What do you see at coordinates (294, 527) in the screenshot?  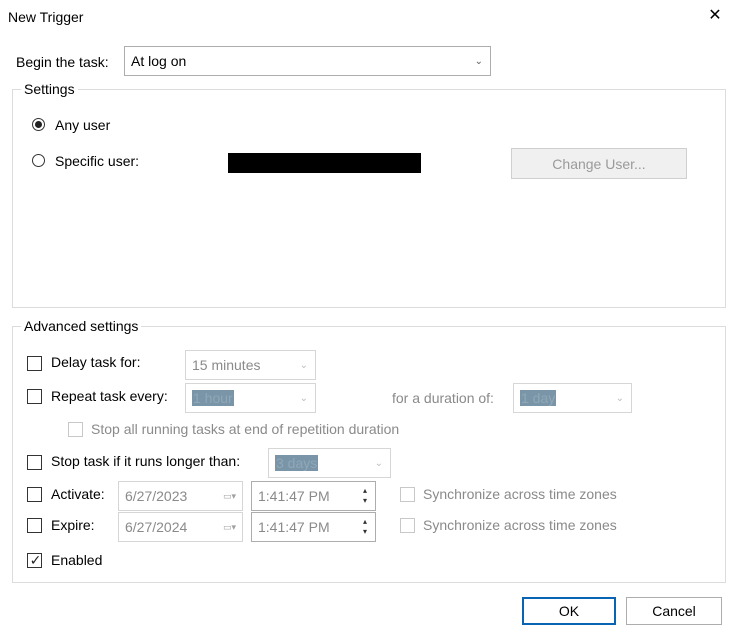 I see `expire-time-value: 1:41:47 PM` at bounding box center [294, 527].